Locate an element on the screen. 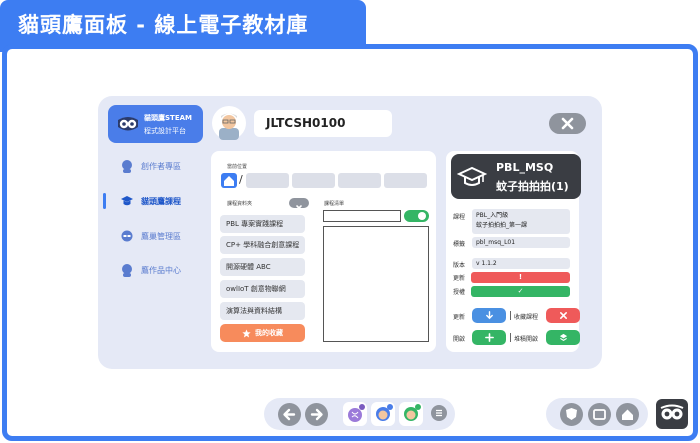 This screenshot has height=443, width=700. favorite-action-label: 收藏課程 is located at coordinates (526, 317).